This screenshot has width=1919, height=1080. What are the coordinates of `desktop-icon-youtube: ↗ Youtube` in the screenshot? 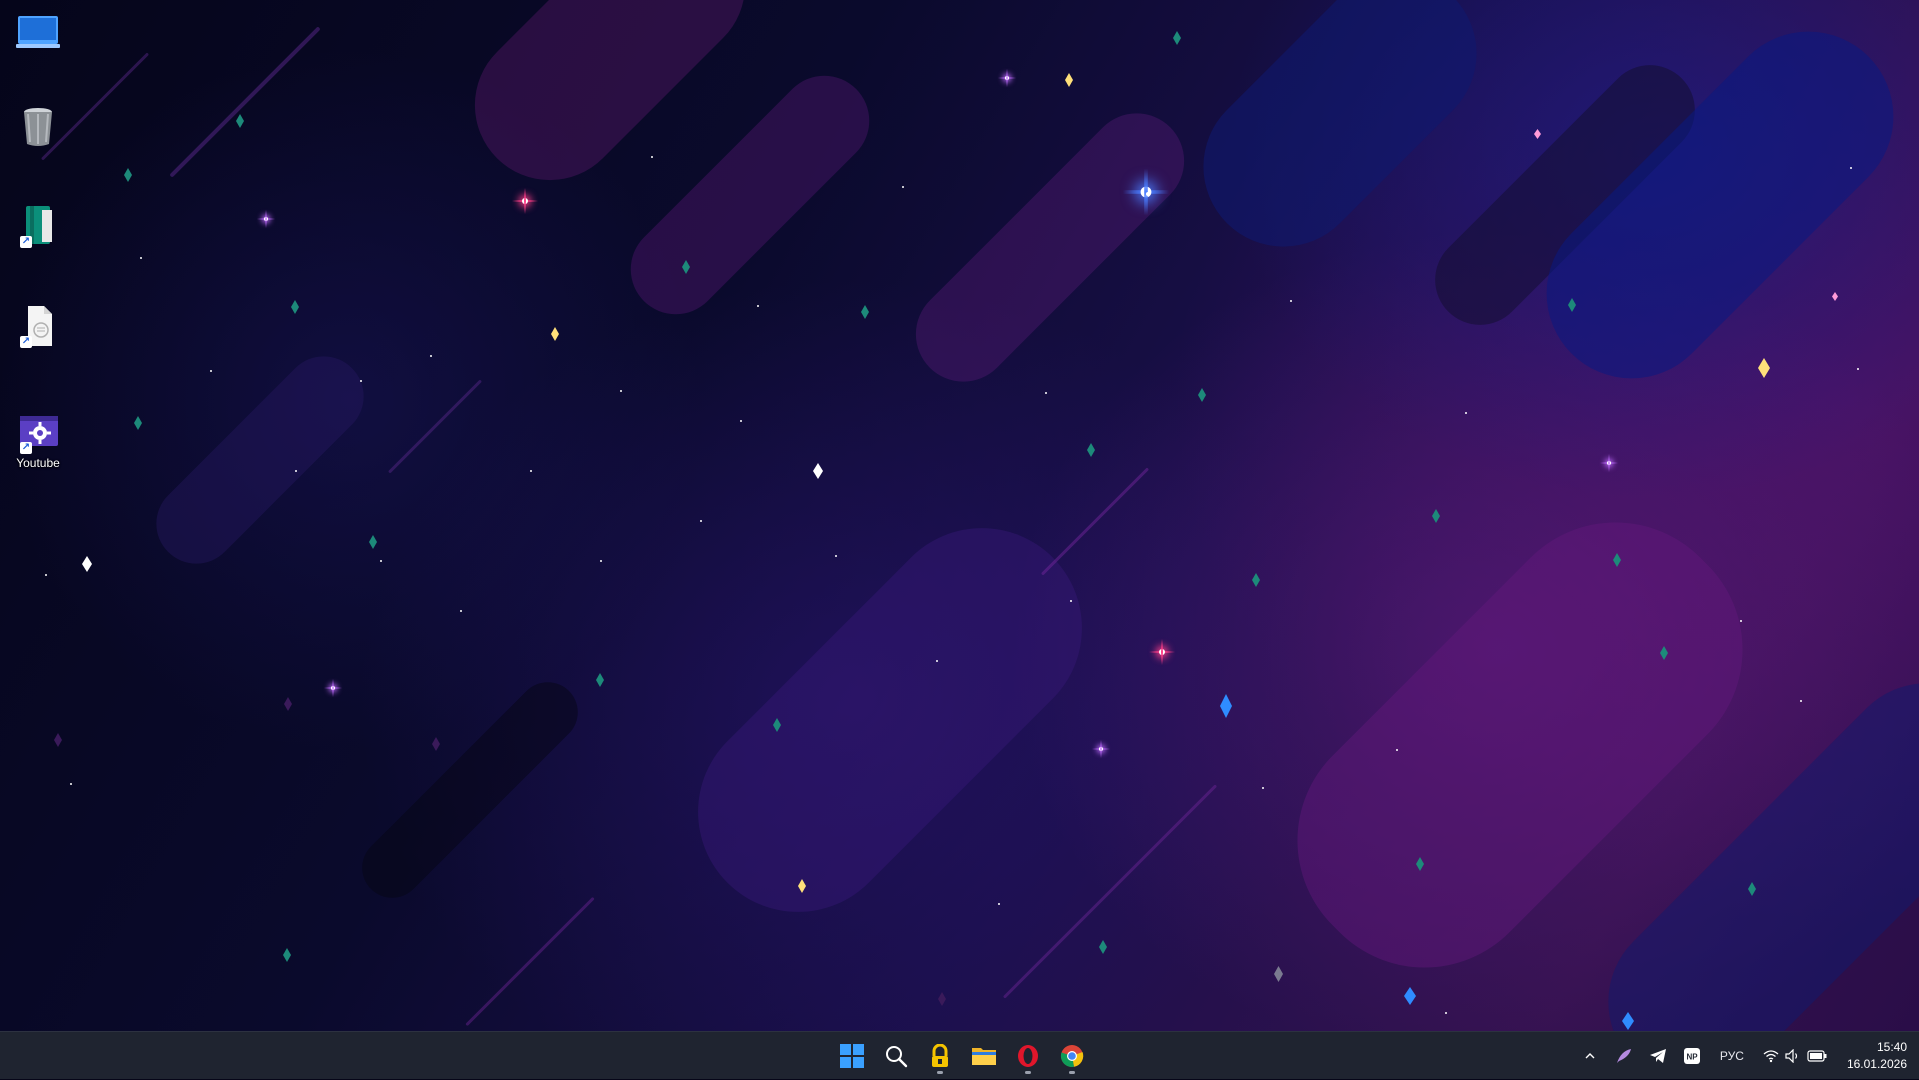 It's located at (38, 440).